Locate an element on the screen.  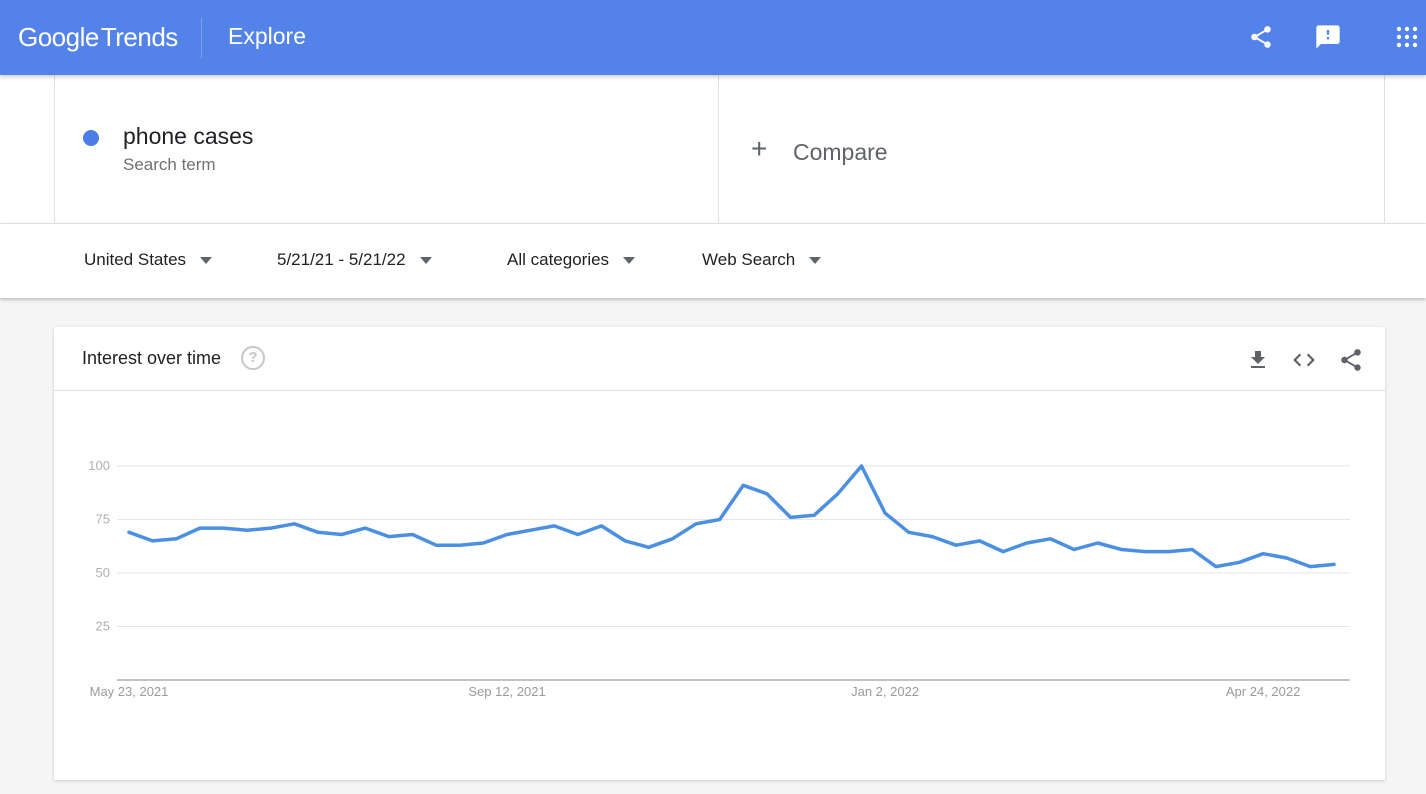
y-tick-label: 50 is located at coordinates (103, 572).